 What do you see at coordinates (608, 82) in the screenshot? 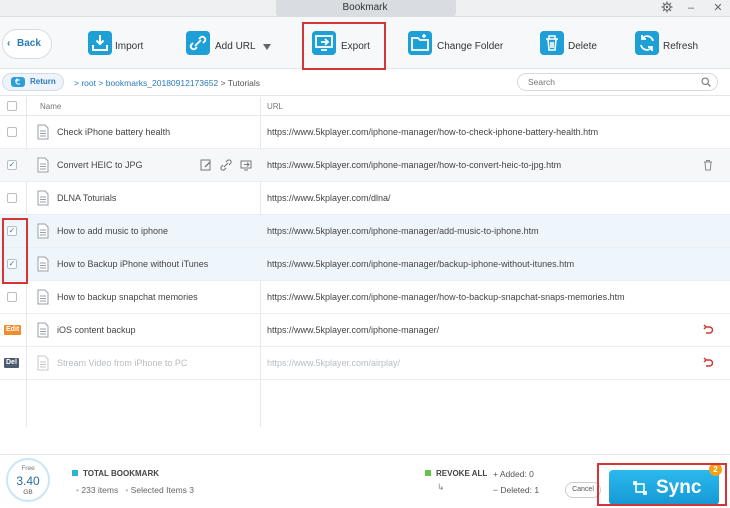
I see `search-input` at bounding box center [608, 82].